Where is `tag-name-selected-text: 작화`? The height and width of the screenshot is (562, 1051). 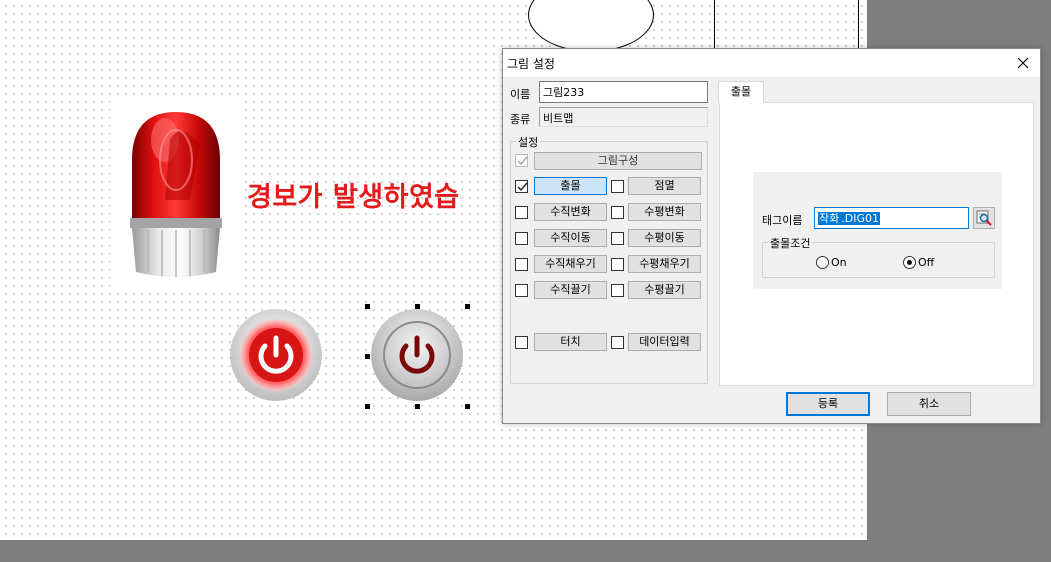
tag-name-selected-text: 작화 is located at coordinates (829, 218).